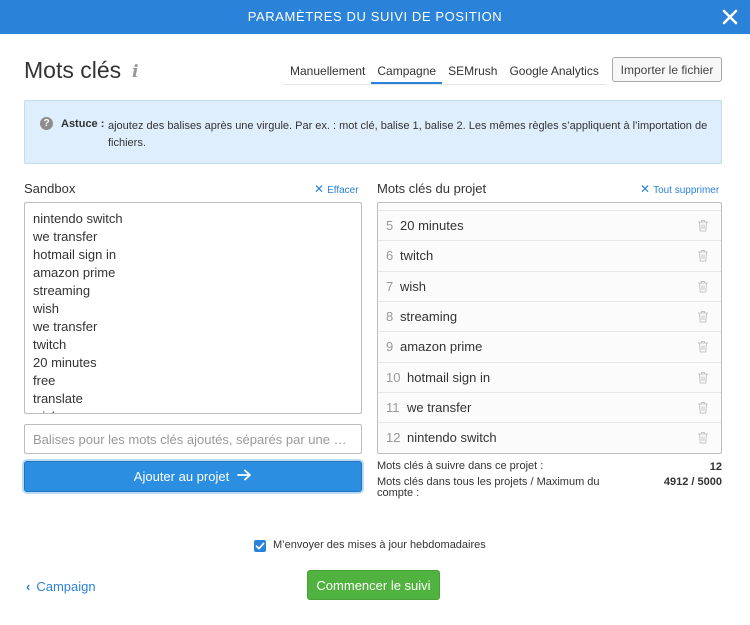 The height and width of the screenshot is (625, 750). What do you see at coordinates (390, 256) in the screenshot?
I see `keyword-index: 6` at bounding box center [390, 256].